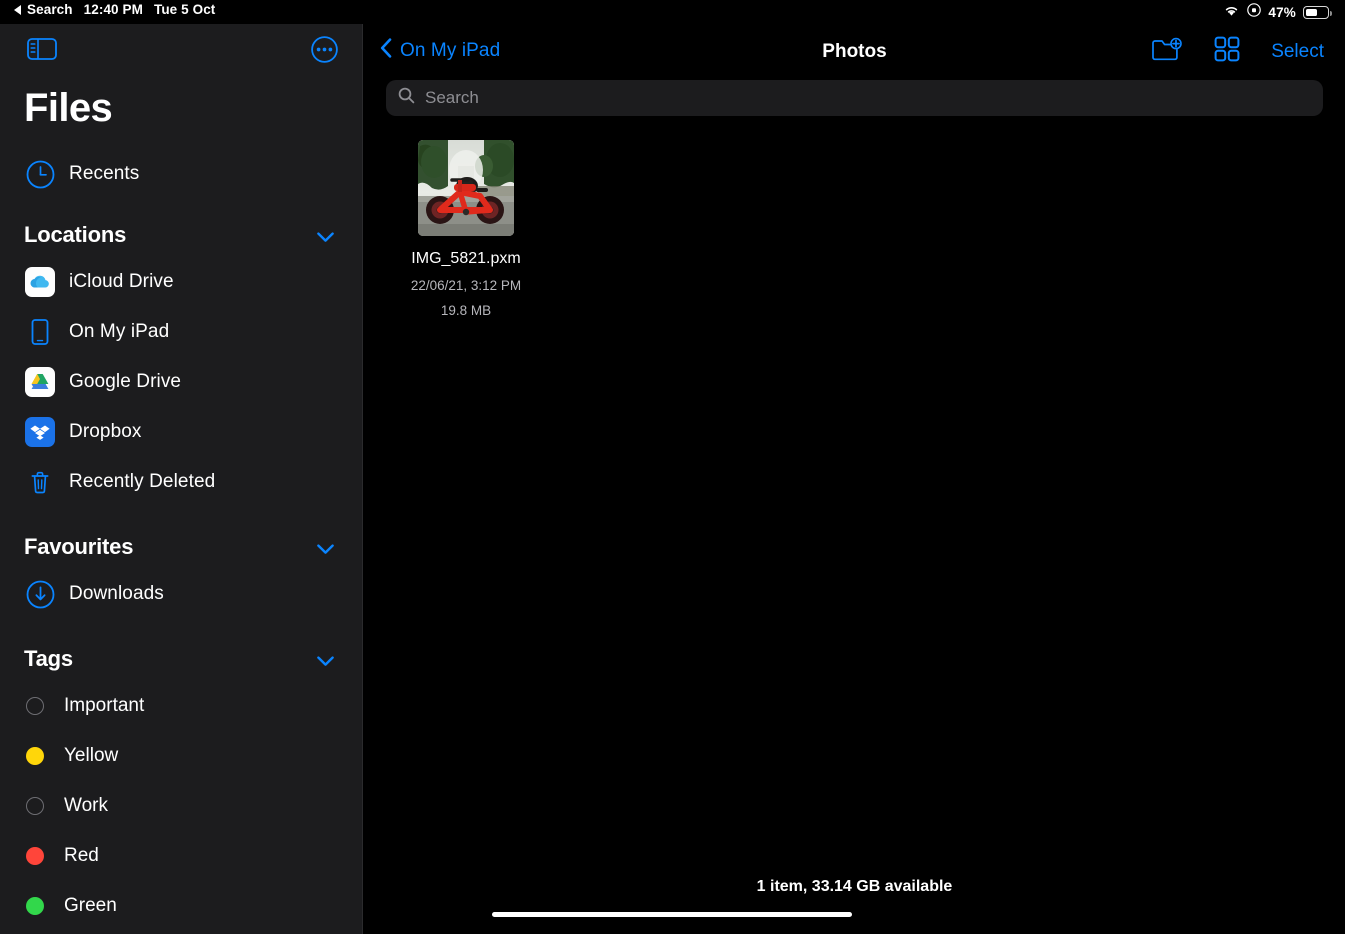 The image size is (1345, 934). What do you see at coordinates (81, 855) in the screenshot?
I see `tag-label: Red` at bounding box center [81, 855].